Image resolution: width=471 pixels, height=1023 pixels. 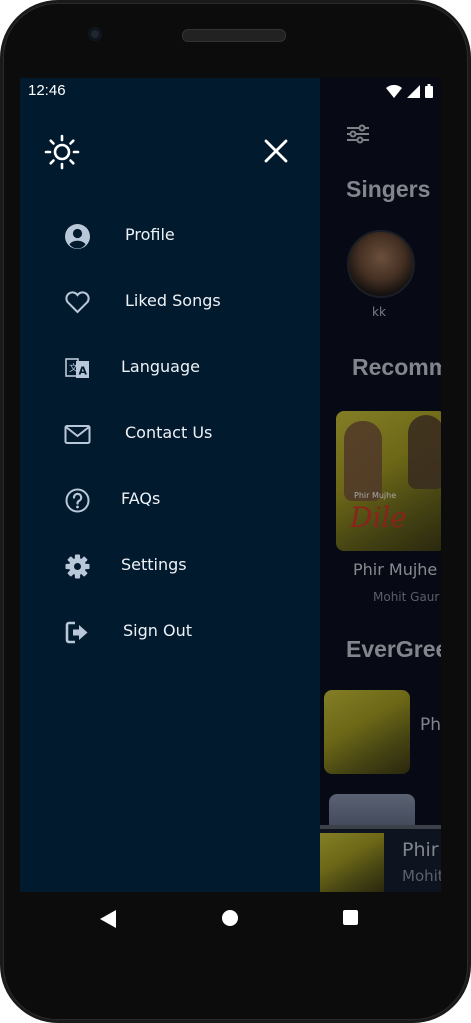 I want to click on drawer-header, so click(x=170, y=153).